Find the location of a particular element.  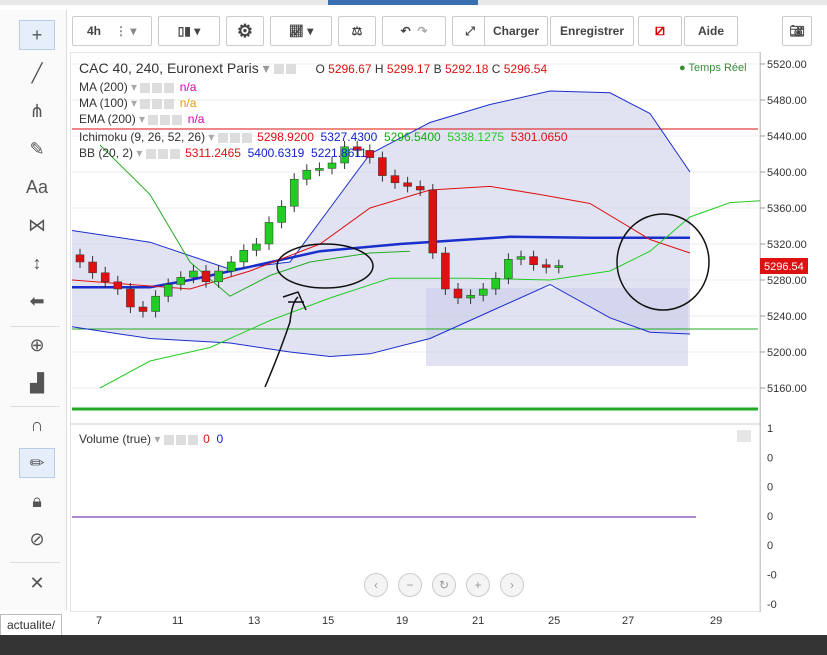

screenshot-button: 📷︎ is located at coordinates (797, 31).